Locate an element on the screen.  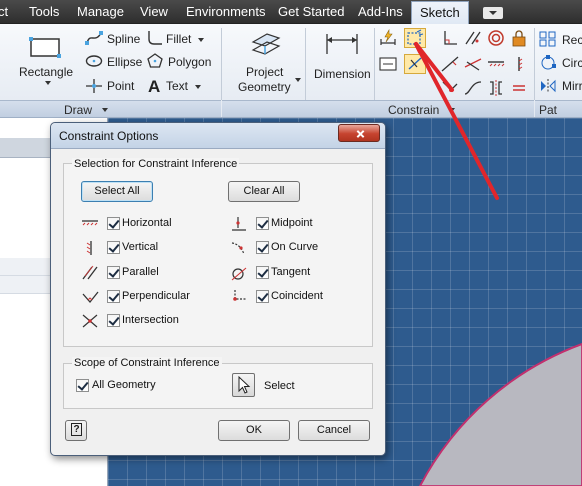
coincident-label: Coincident is located at coordinates (297, 296).